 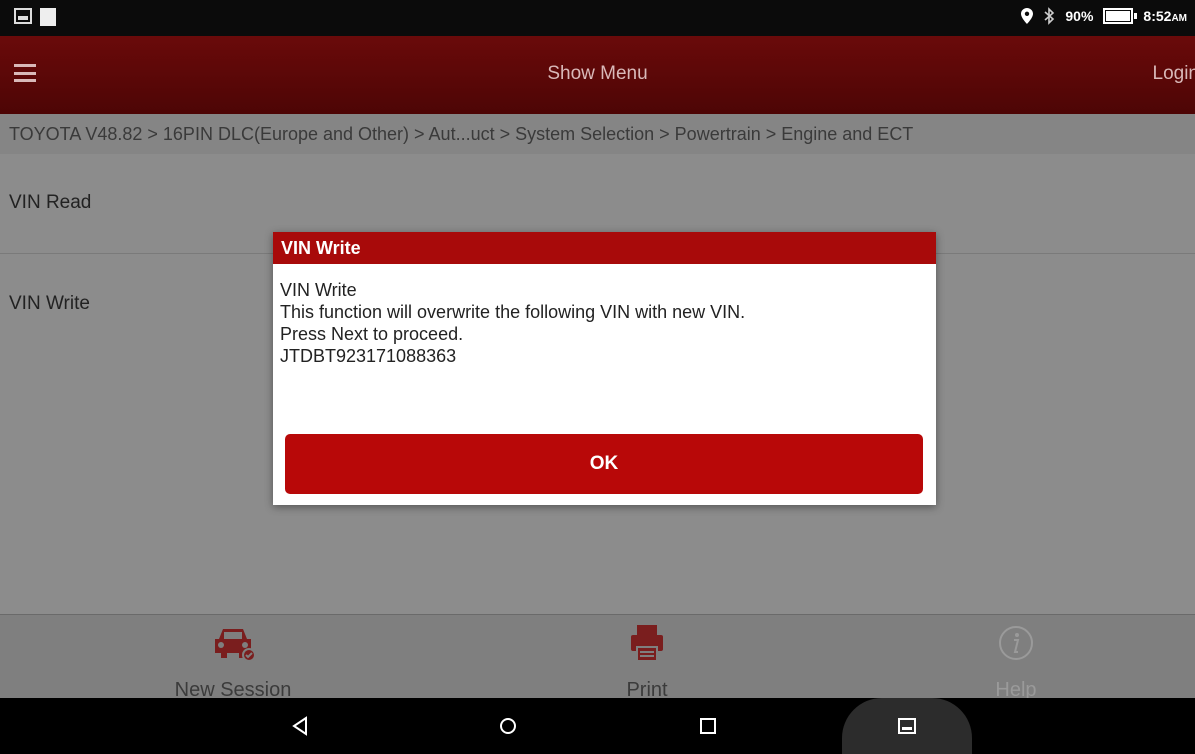 I want to click on bluetooth-icon, so click(x=1049, y=16).